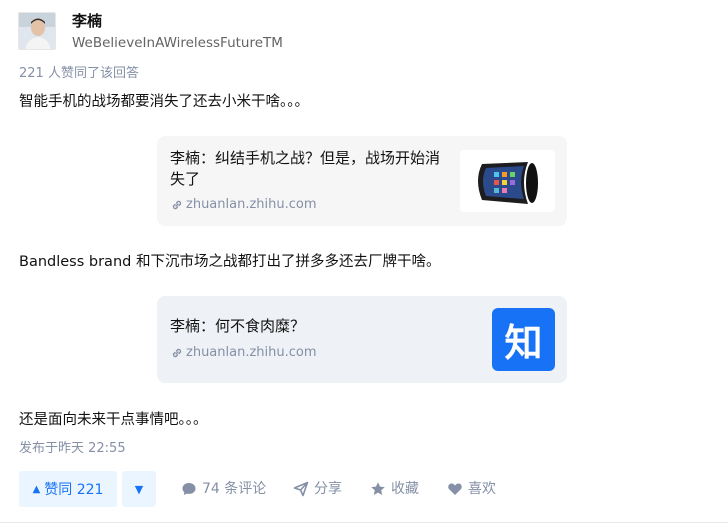 Image resolution: width=728 pixels, height=527 pixels. I want to click on collect-button: 收藏, so click(394, 489).